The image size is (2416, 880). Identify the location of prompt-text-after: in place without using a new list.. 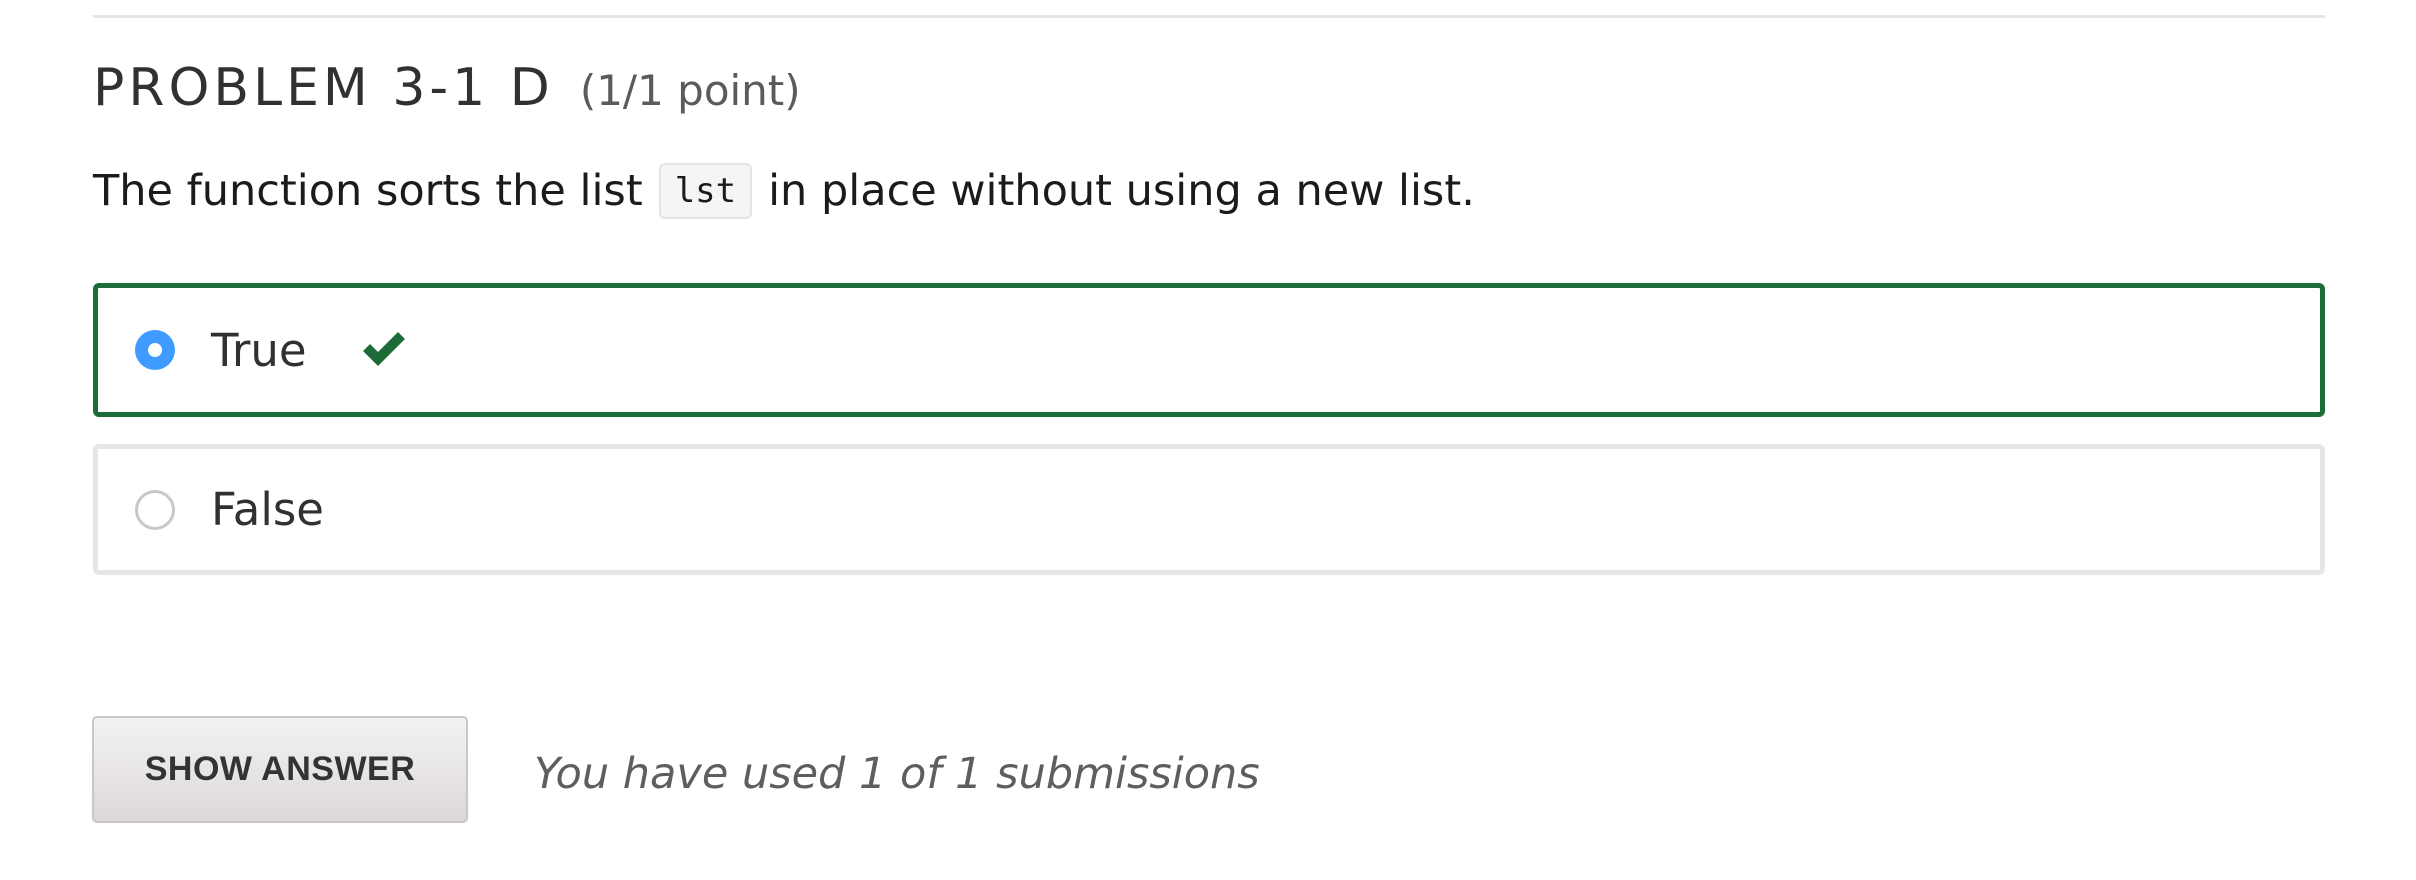
(1121, 191).